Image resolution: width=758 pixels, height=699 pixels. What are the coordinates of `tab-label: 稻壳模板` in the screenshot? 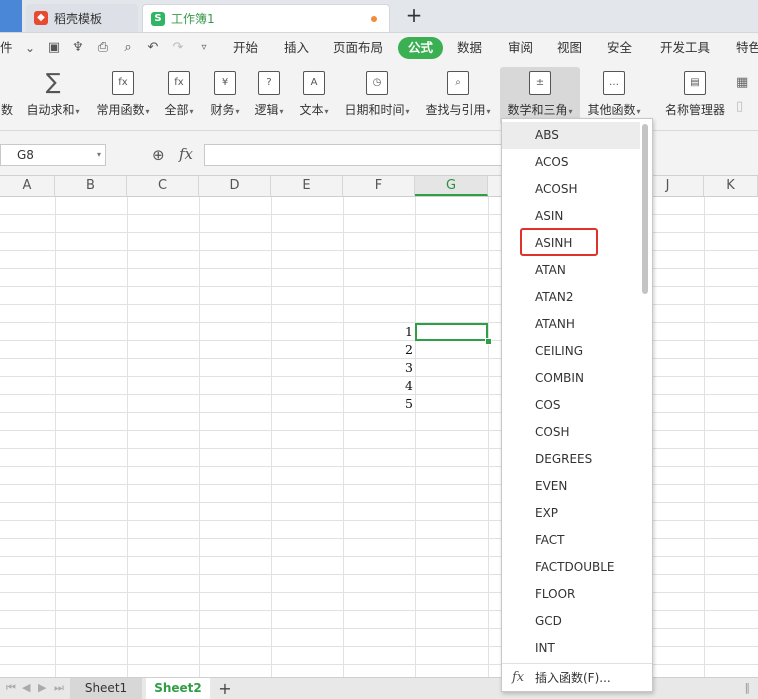 It's located at (78, 18).